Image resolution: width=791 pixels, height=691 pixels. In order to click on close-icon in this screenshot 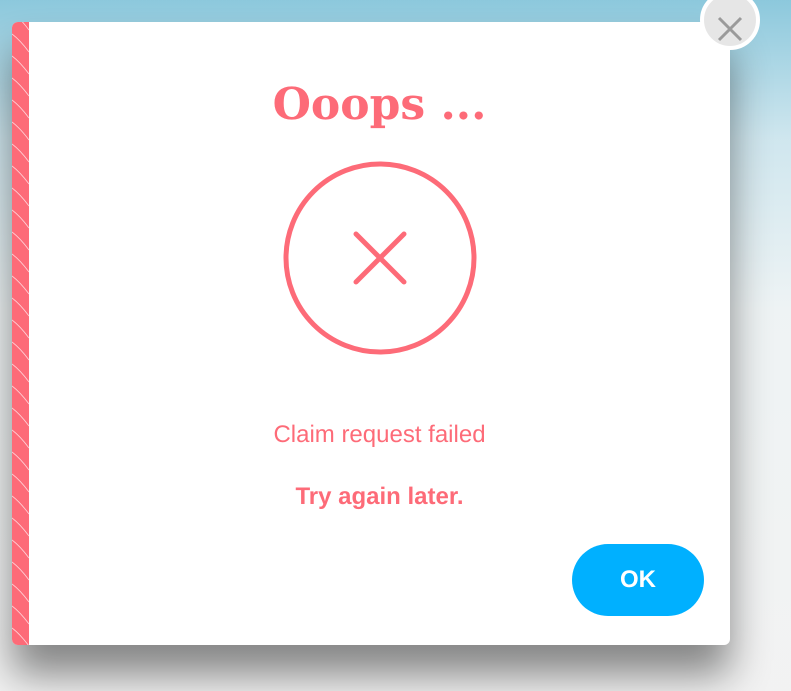, I will do `click(730, 29)`.